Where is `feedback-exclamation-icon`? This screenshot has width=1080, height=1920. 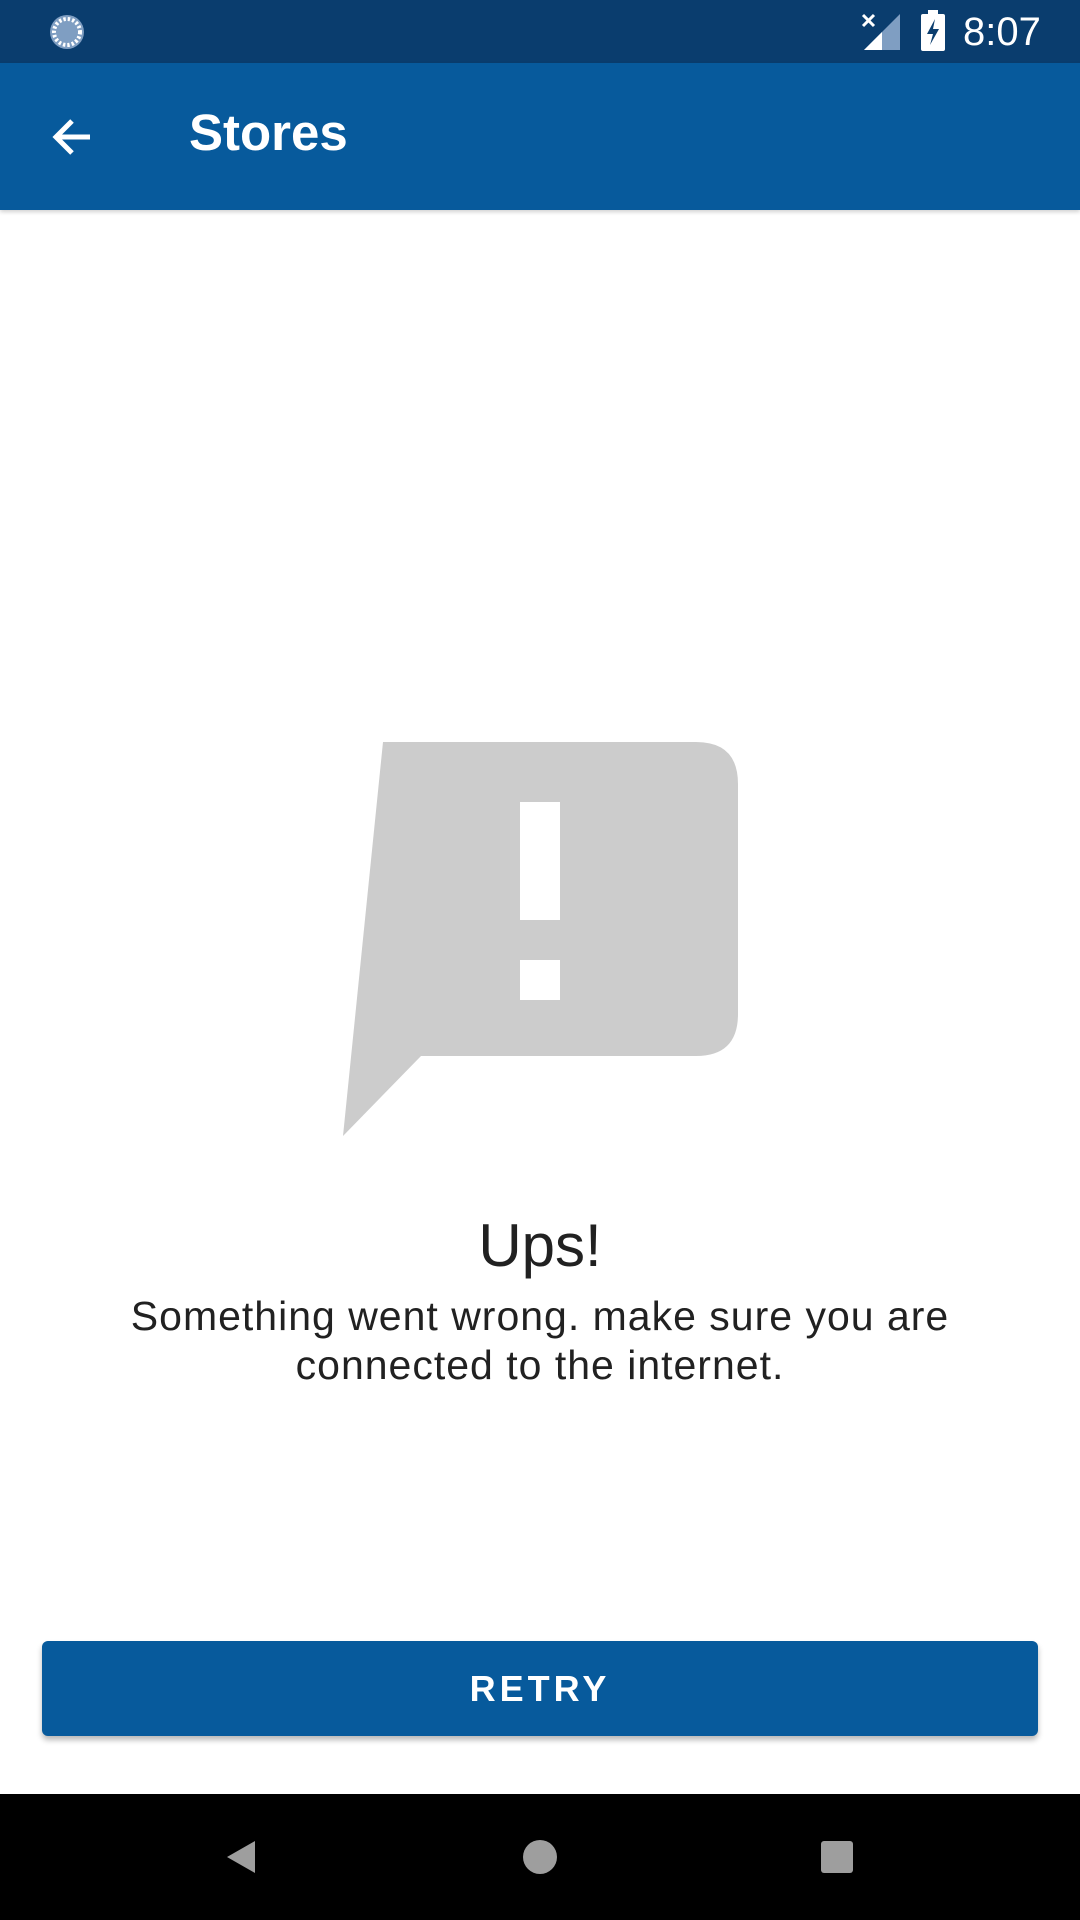 feedback-exclamation-icon is located at coordinates (540, 939).